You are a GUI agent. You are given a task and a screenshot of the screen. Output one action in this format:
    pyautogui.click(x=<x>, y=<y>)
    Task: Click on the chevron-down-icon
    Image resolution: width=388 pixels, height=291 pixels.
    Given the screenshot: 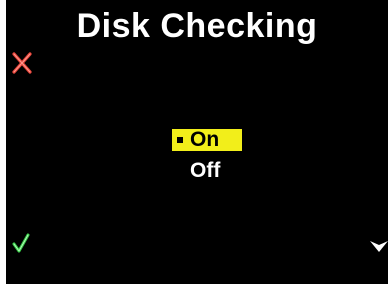 What is the action you would take?
    pyautogui.click(x=378, y=246)
    